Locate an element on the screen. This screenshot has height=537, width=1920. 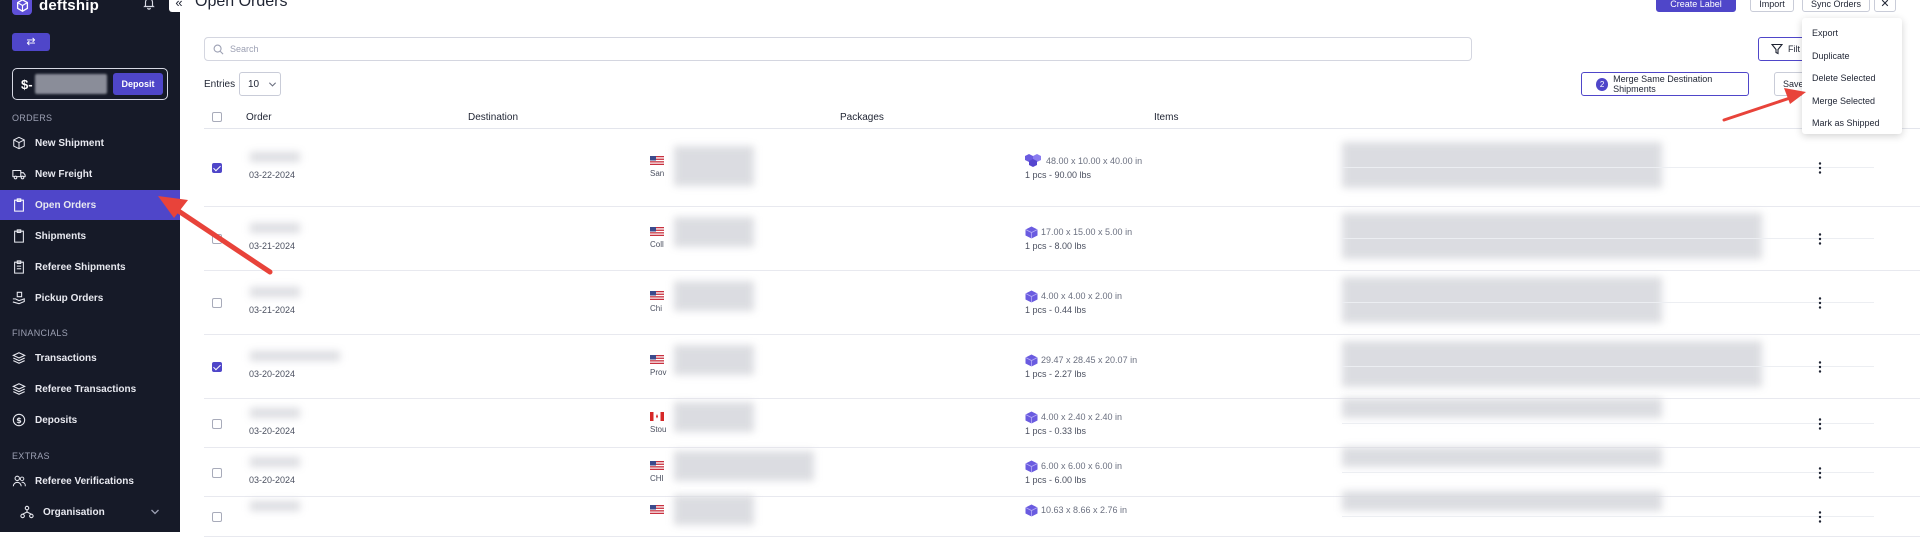
select-all-checkbox is located at coordinates (217, 117).